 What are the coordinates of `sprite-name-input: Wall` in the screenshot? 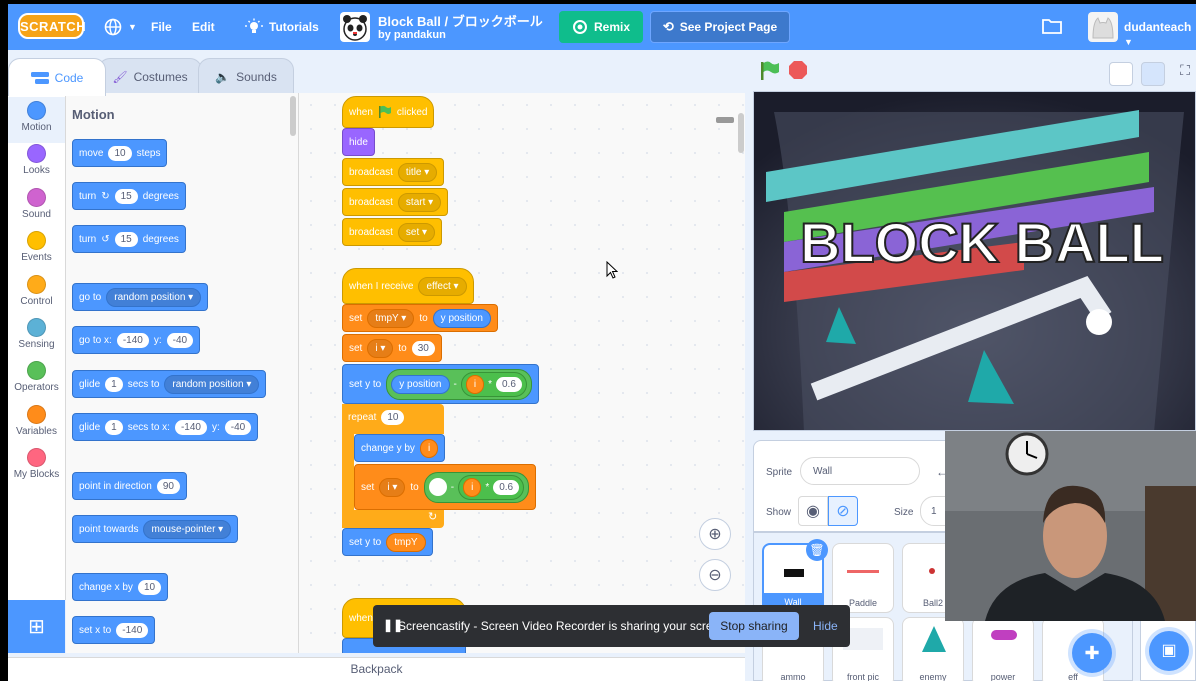 It's located at (860, 471).